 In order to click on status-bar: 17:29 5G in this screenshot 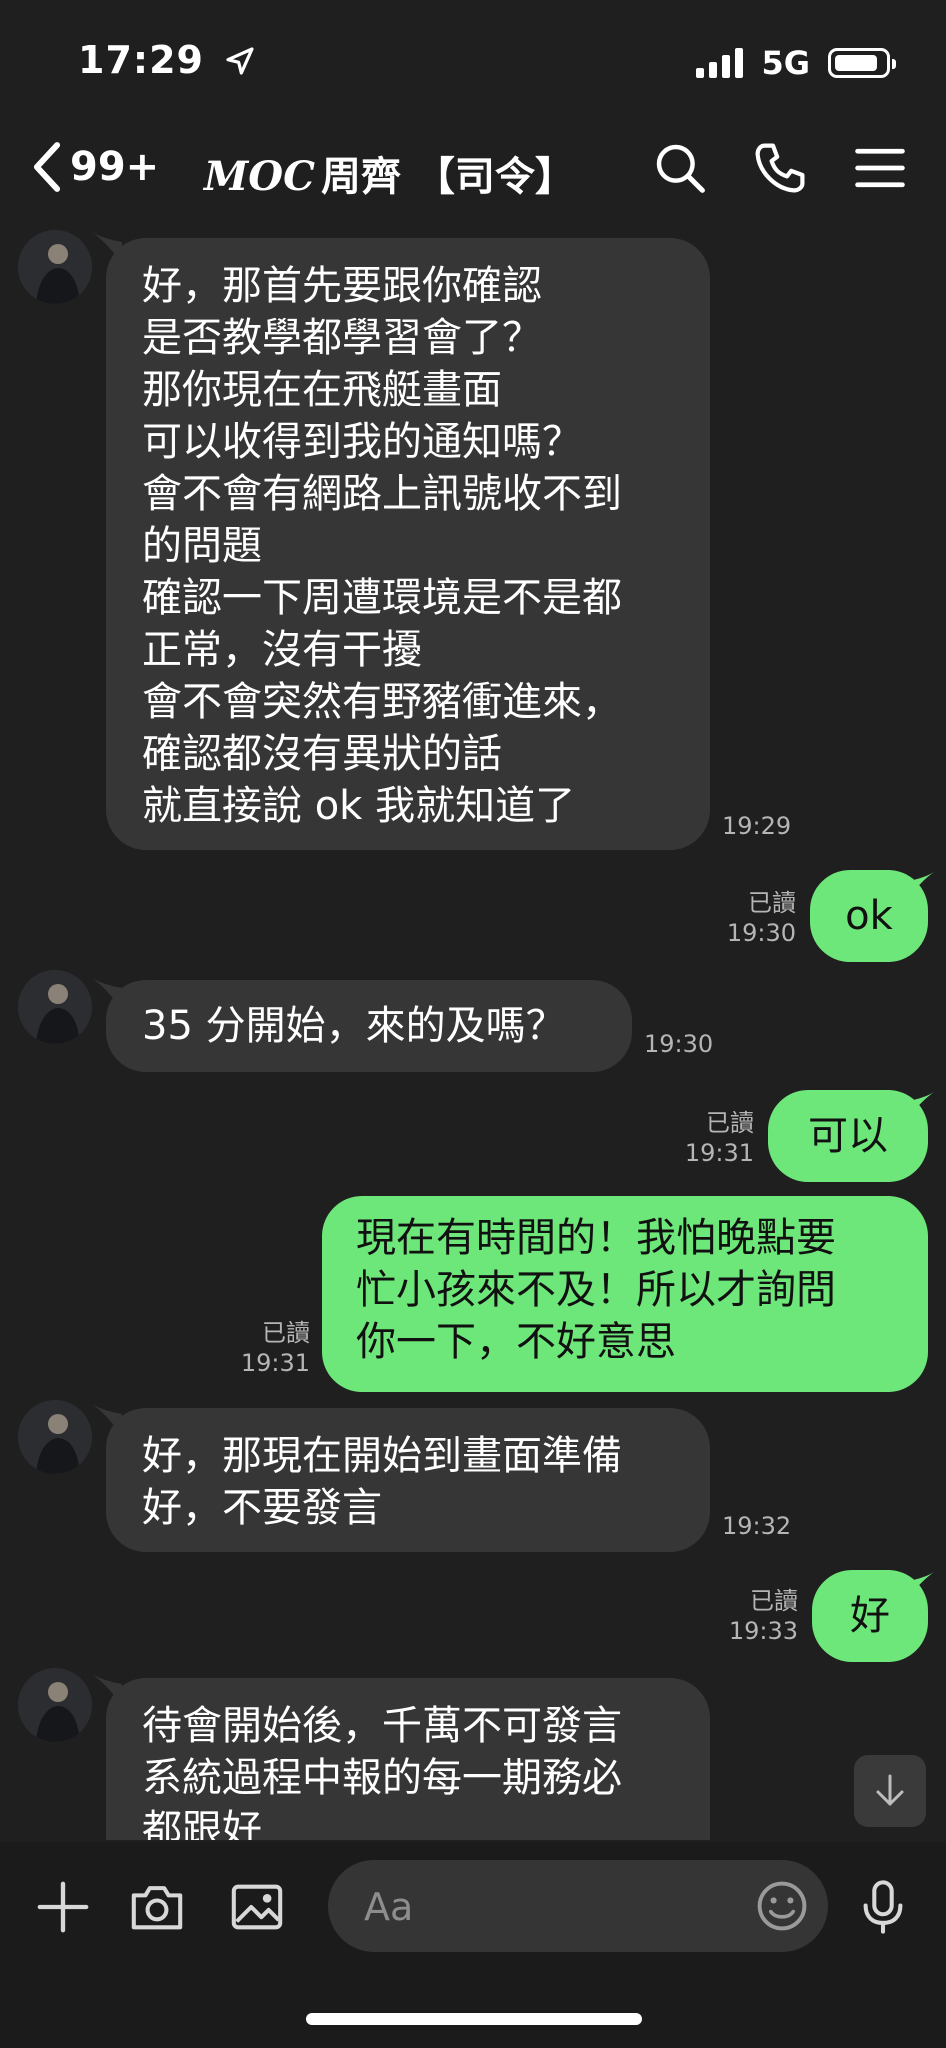, I will do `click(473, 60)`.